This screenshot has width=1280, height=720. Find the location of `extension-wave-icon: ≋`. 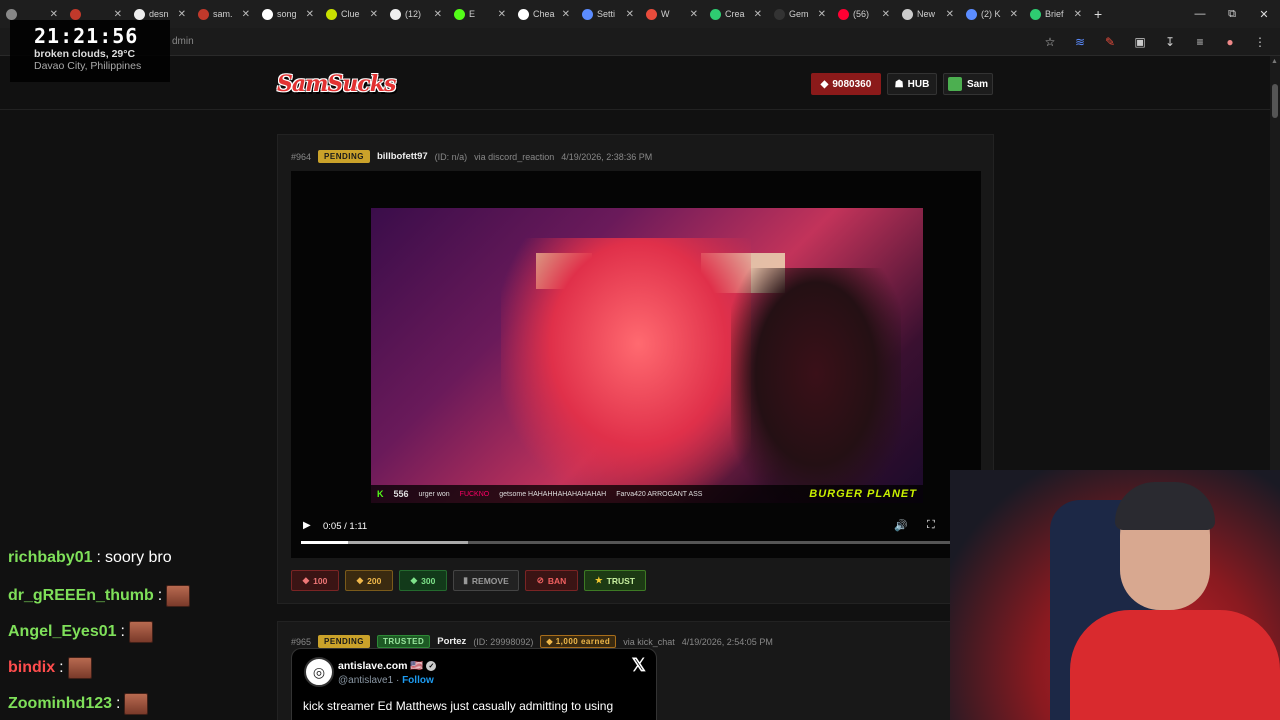

extension-wave-icon: ≋ is located at coordinates (1080, 42).